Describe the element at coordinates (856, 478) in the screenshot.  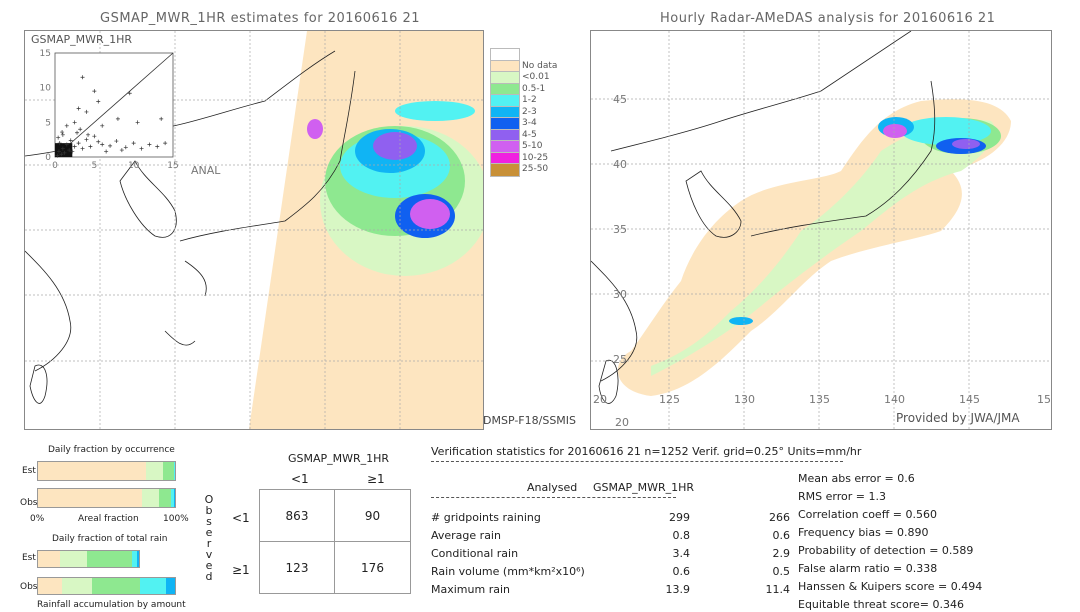
I see `score-line: Mean abs error = 0.6` at that location.